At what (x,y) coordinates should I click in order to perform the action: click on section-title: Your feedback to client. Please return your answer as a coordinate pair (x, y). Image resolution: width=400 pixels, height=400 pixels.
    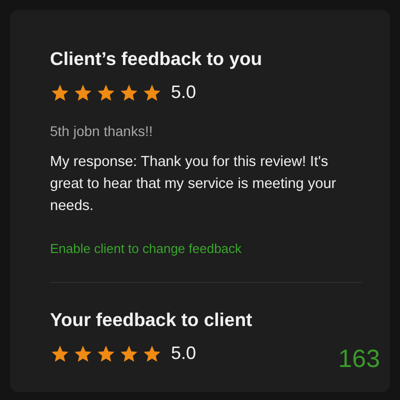
    Looking at the image, I should click on (152, 320).